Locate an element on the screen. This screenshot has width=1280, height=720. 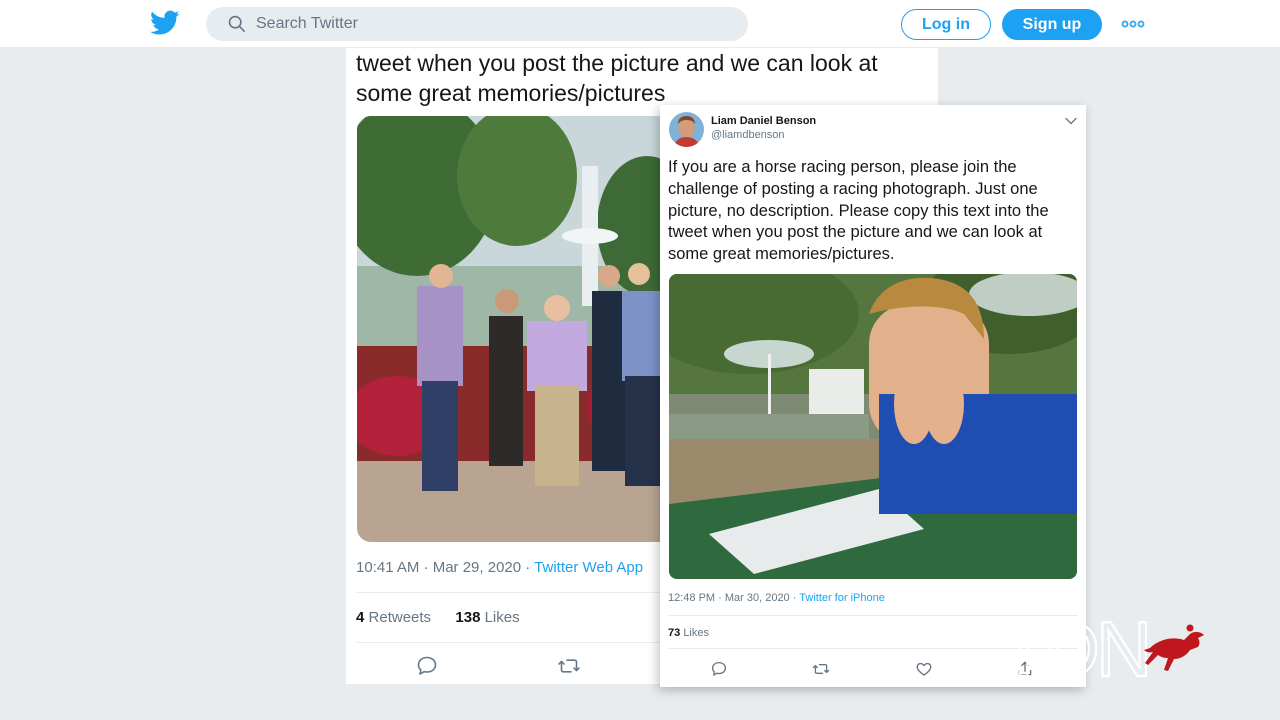
retweets-stat: 4 Retweets is located at coordinates (393, 617).